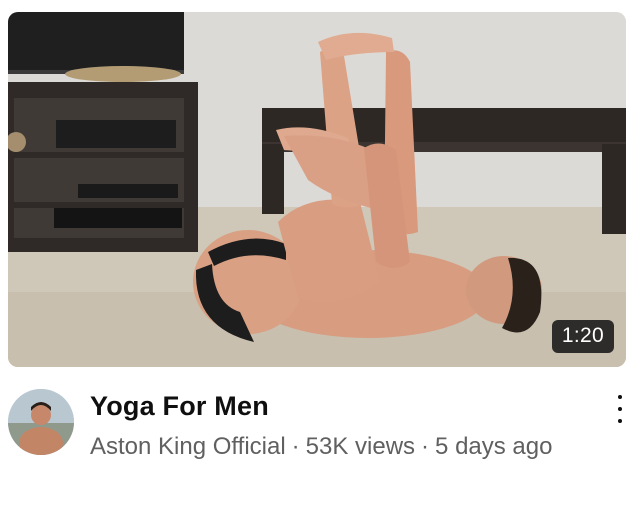 The width and height of the screenshot is (640, 524). Describe the element at coordinates (360, 446) in the screenshot. I see `view-count: 53K views` at that location.